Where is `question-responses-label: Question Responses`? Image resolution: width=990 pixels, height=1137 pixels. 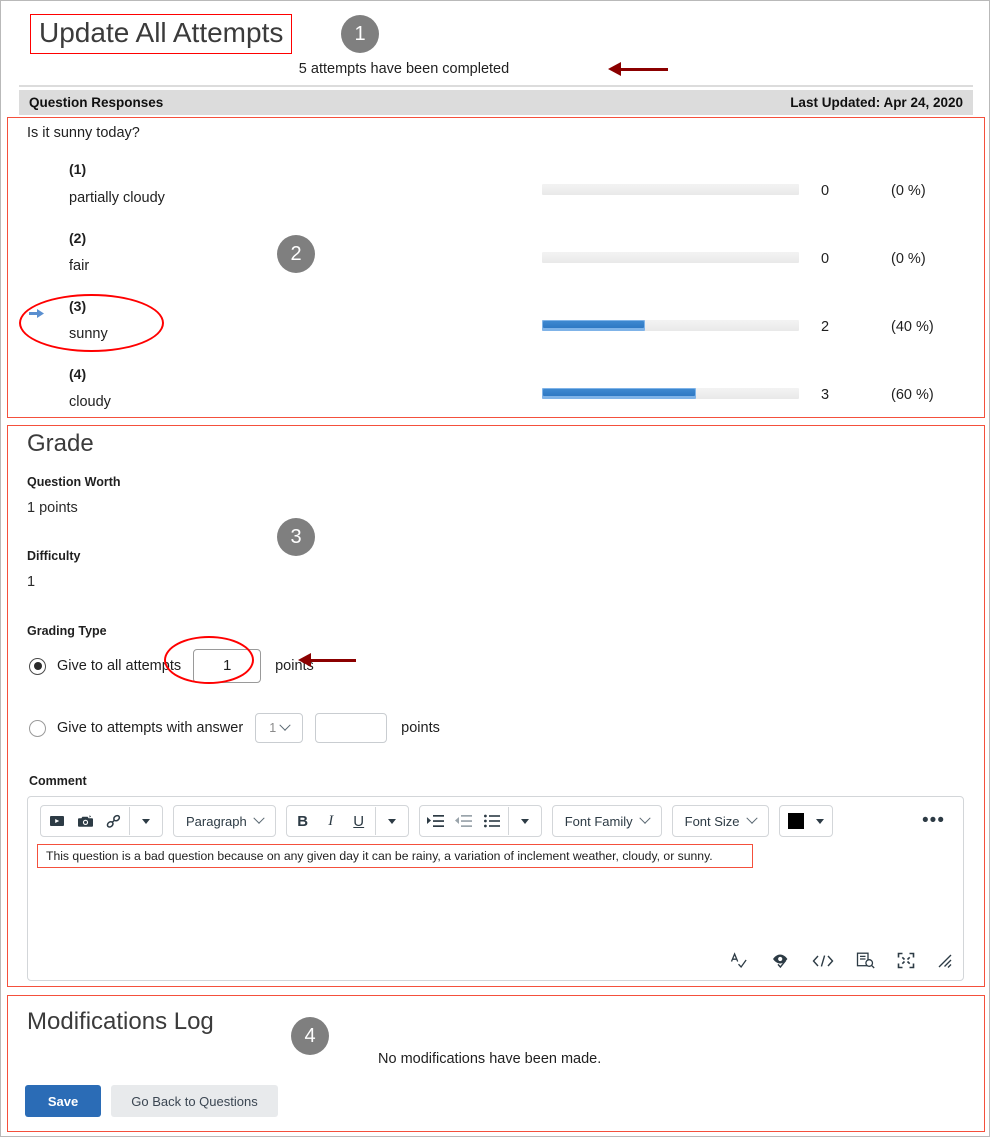
question-responses-label: Question Responses is located at coordinates (96, 102).